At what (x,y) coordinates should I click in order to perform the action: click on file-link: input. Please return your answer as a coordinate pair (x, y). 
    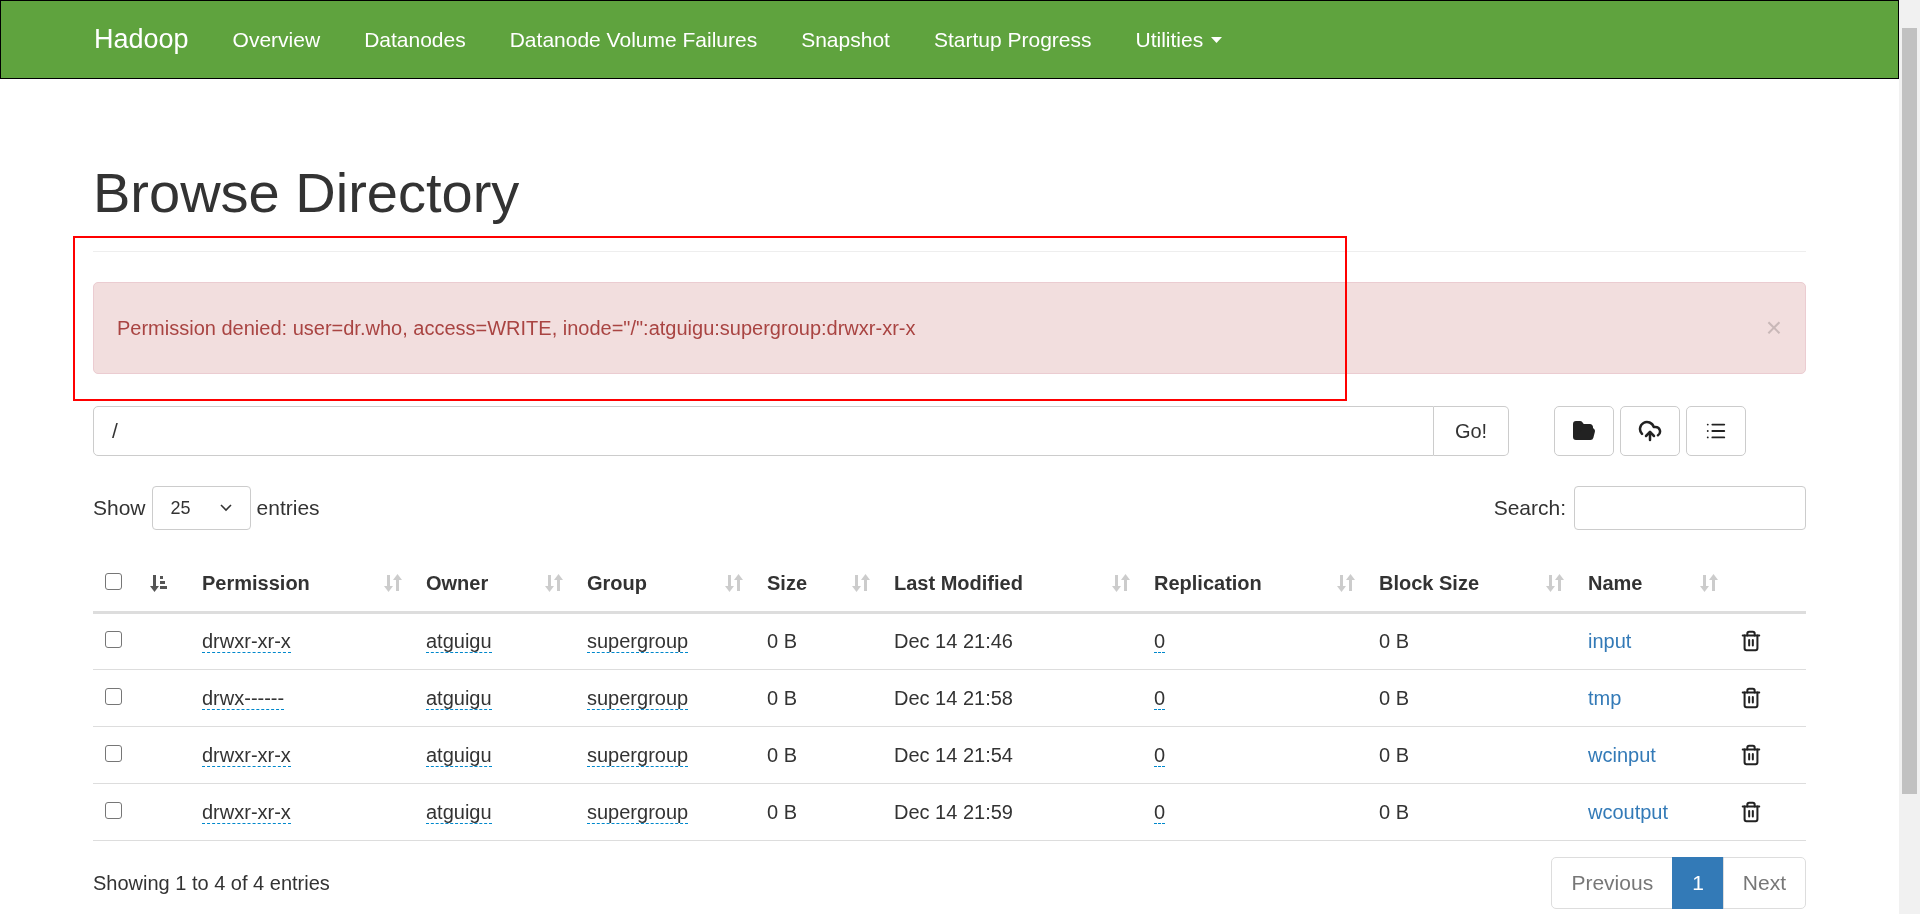
    Looking at the image, I should click on (1610, 641).